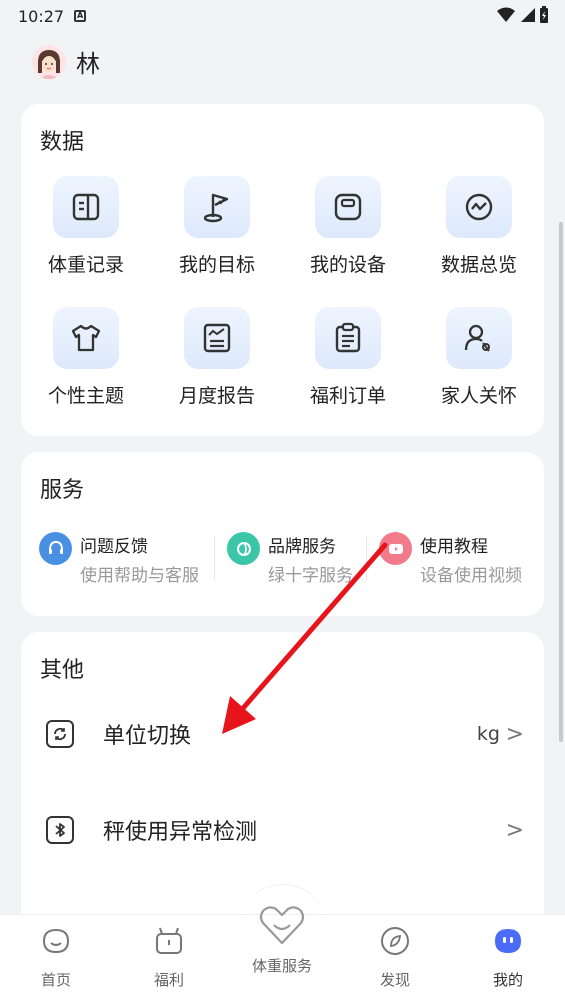  What do you see at coordinates (347, 396) in the screenshot?
I see `grid-label: 福利订单` at bounding box center [347, 396].